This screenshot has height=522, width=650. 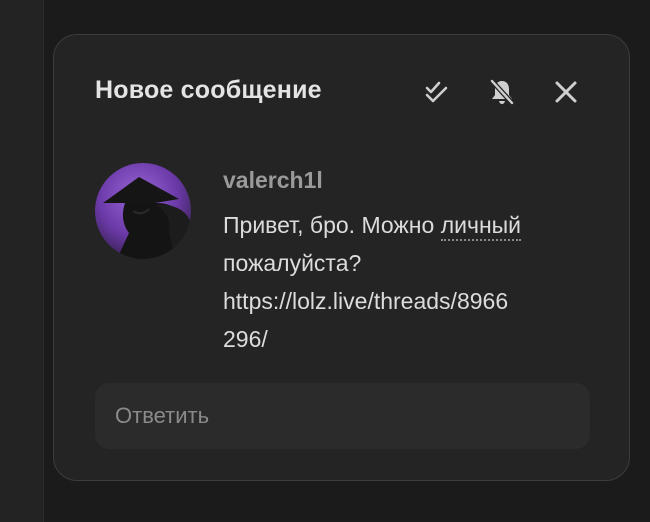 I want to click on message-line-1: Привет, бро. Можно личный, so click(x=408, y=225).